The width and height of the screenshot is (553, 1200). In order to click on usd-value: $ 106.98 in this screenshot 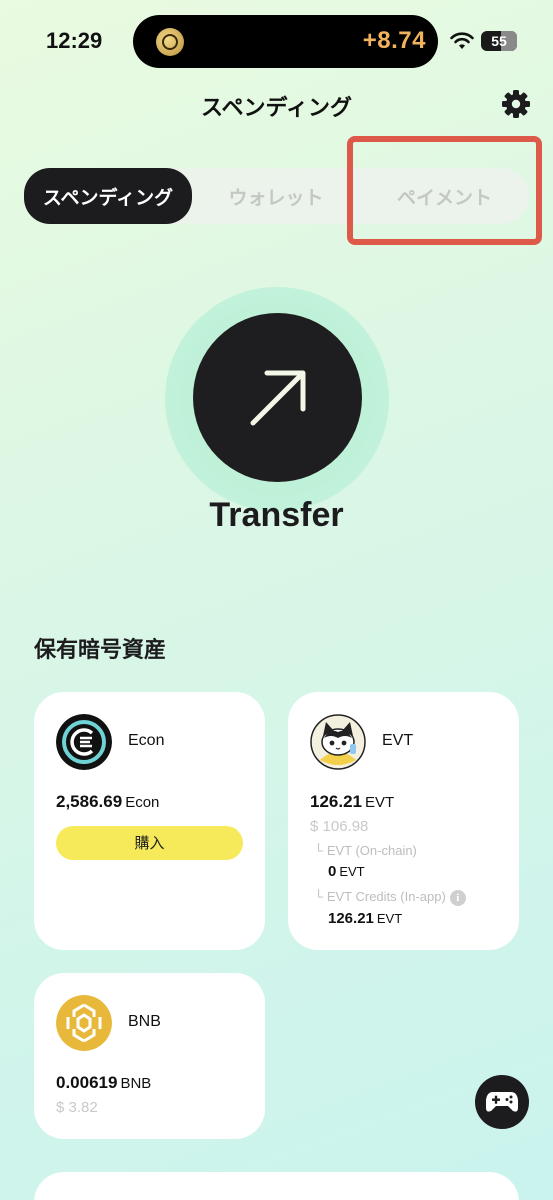, I will do `click(339, 826)`.